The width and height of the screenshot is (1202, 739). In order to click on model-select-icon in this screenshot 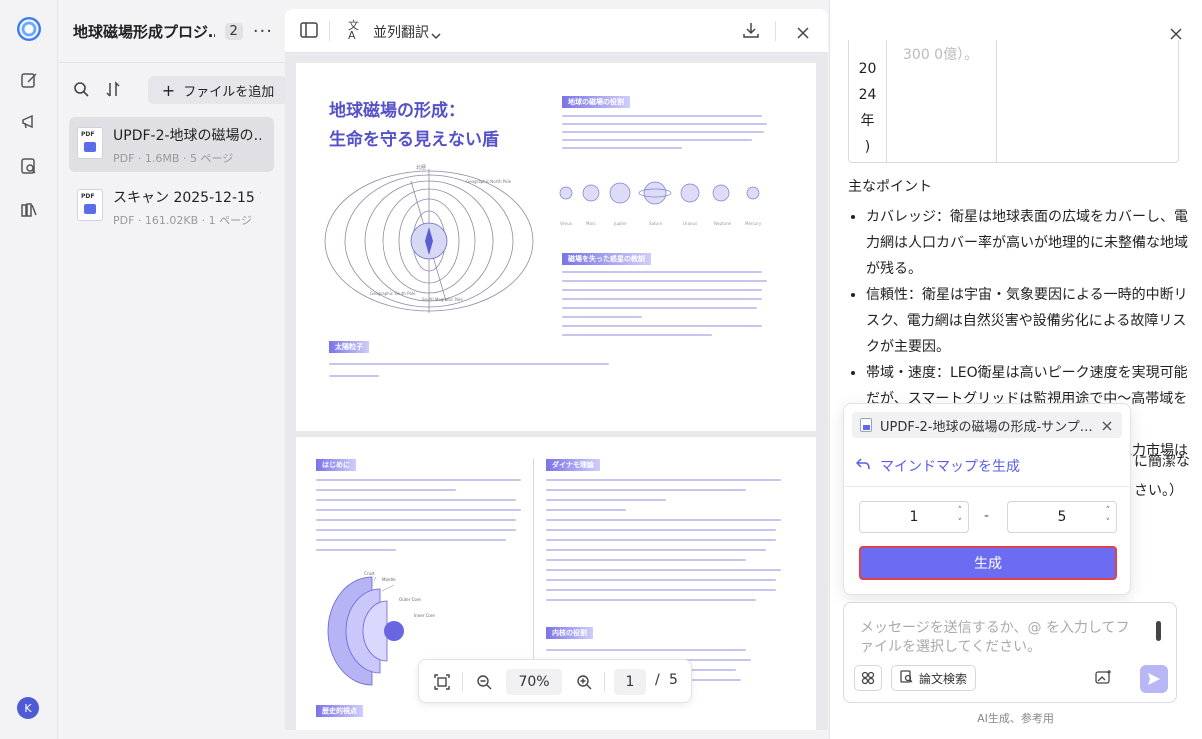, I will do `click(868, 678)`.